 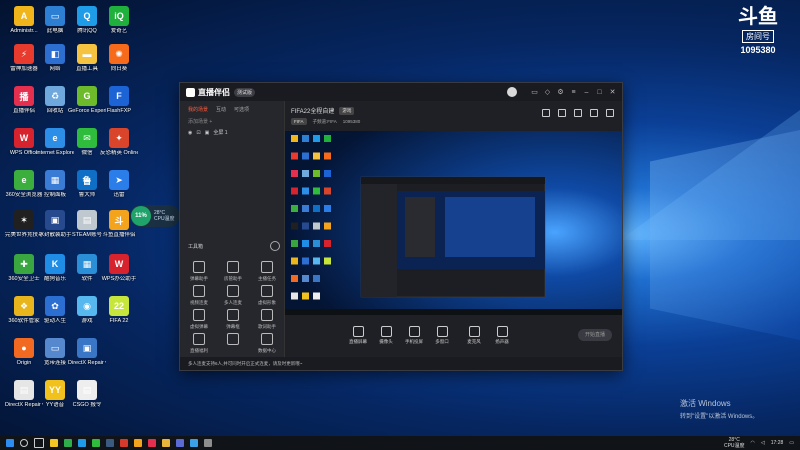 I want to click on message-icon: ▭, so click(x=534, y=92).